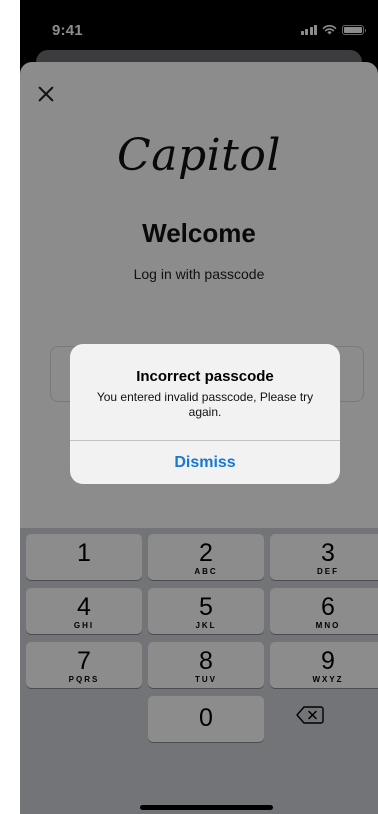 The image size is (378, 814). Describe the element at coordinates (205, 376) in the screenshot. I see `alert-title: Incorrect passcode` at that location.